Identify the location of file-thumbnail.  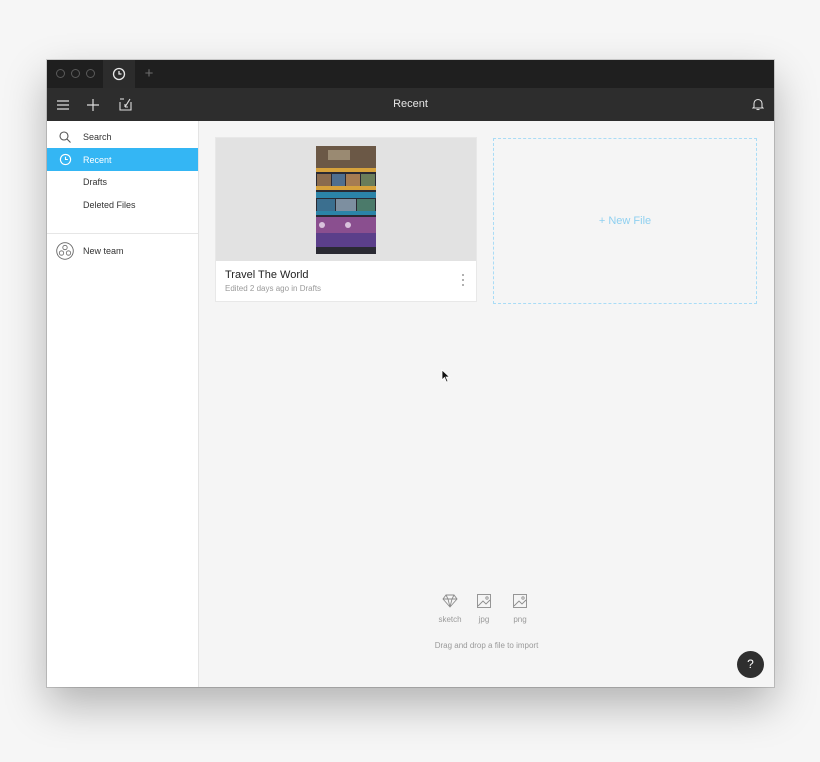
(346, 199).